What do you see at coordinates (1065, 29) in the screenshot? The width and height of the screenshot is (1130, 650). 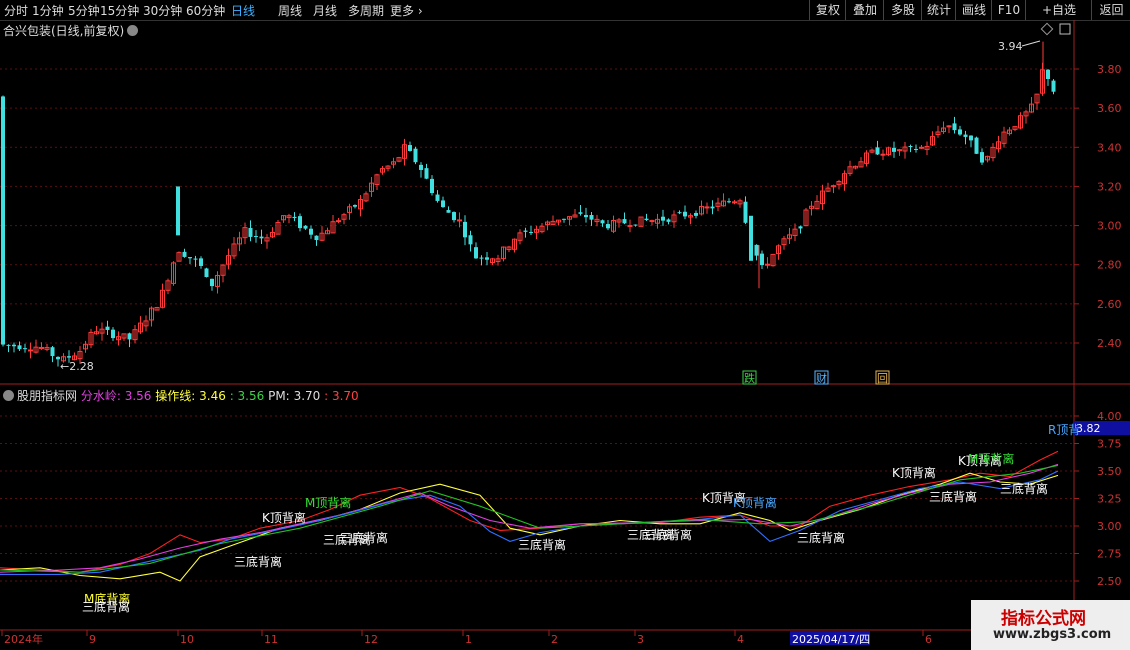 I see `panel-toggle-icon` at bounding box center [1065, 29].